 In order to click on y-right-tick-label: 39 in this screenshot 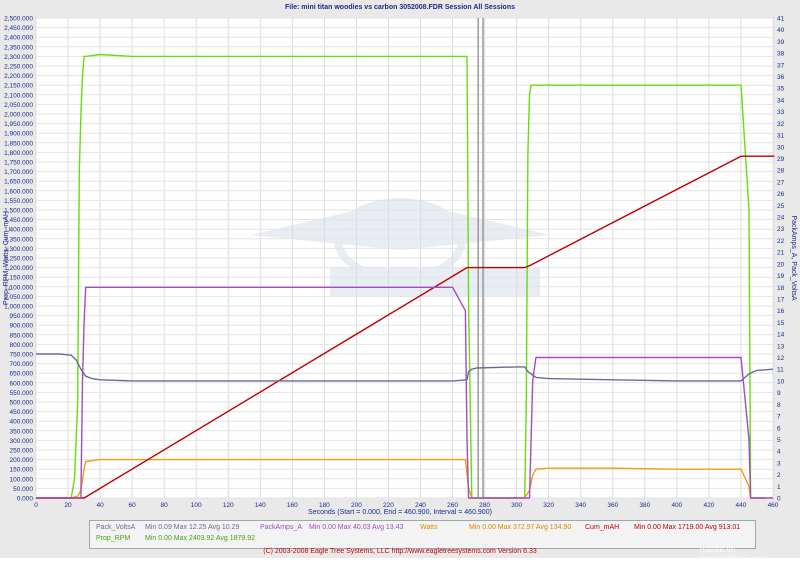, I will do `click(781, 42)`.